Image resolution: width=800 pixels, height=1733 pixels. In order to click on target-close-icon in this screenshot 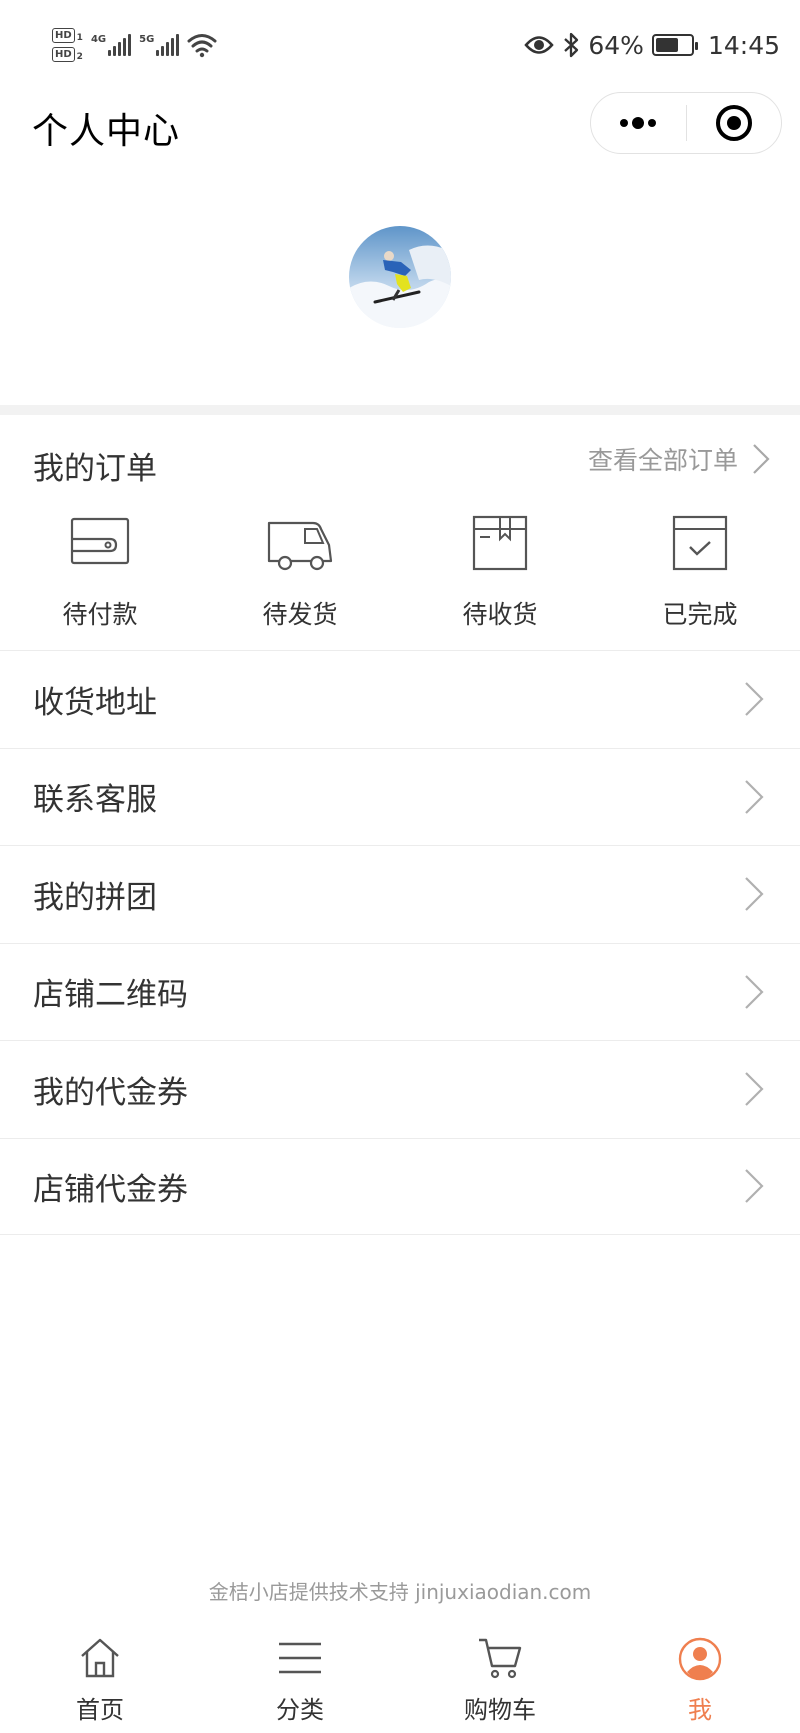, I will do `click(733, 123)`.